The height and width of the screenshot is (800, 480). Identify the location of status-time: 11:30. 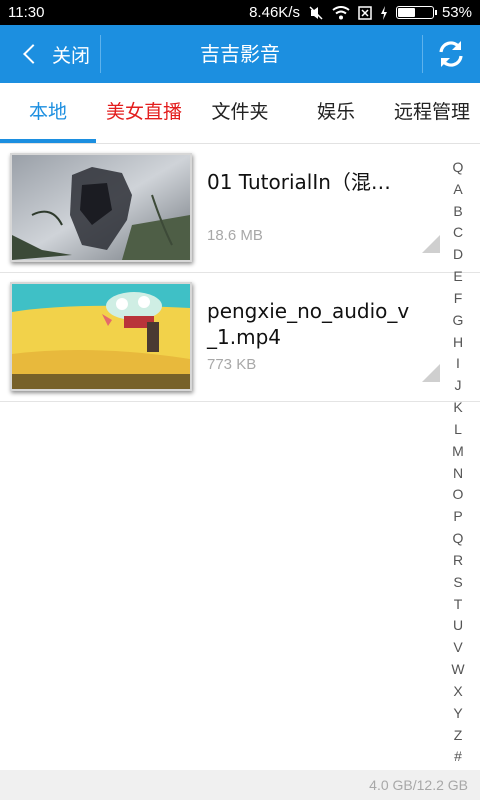
(26, 12).